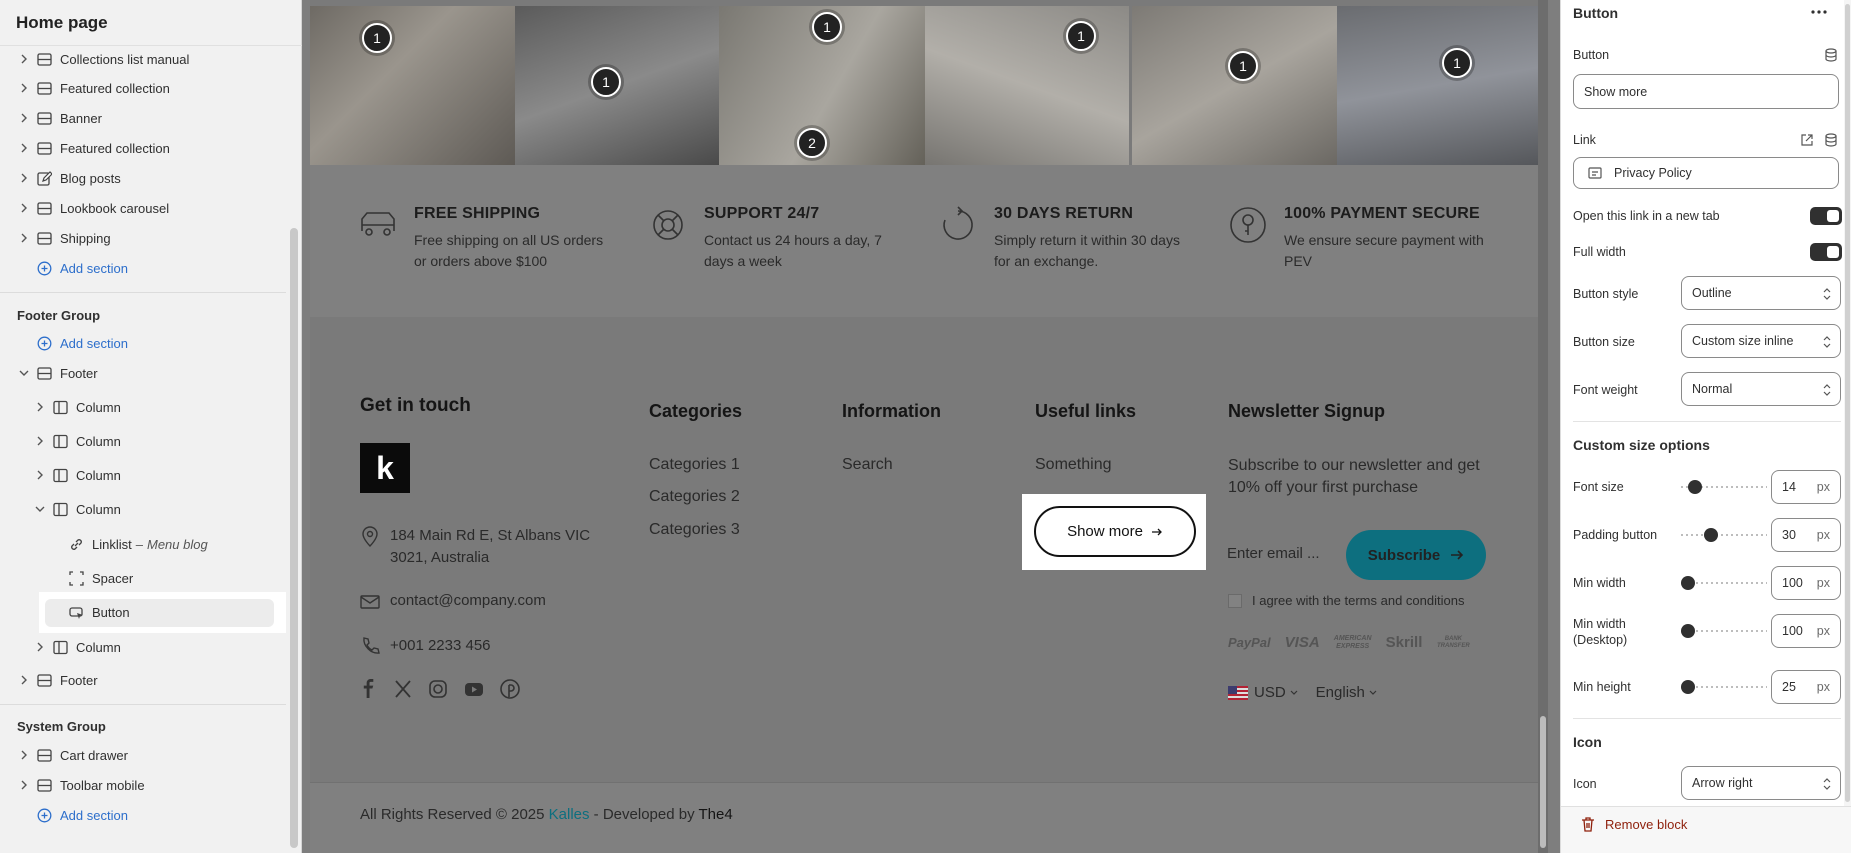 Image resolution: width=1851 pixels, height=853 pixels. I want to click on section-toolbar-mobile: Toolbar mobile, so click(163, 785).